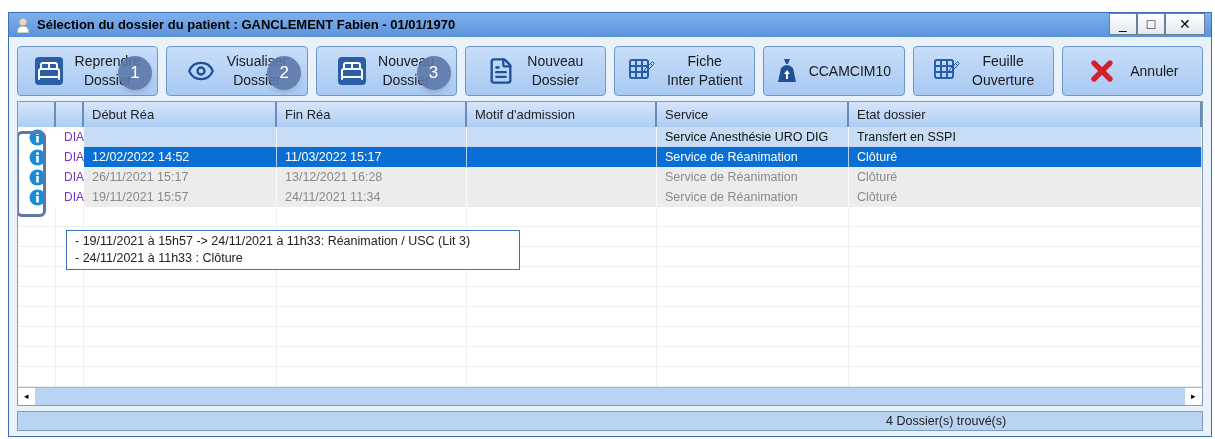  I want to click on maximize-button: □, so click(1151, 24).